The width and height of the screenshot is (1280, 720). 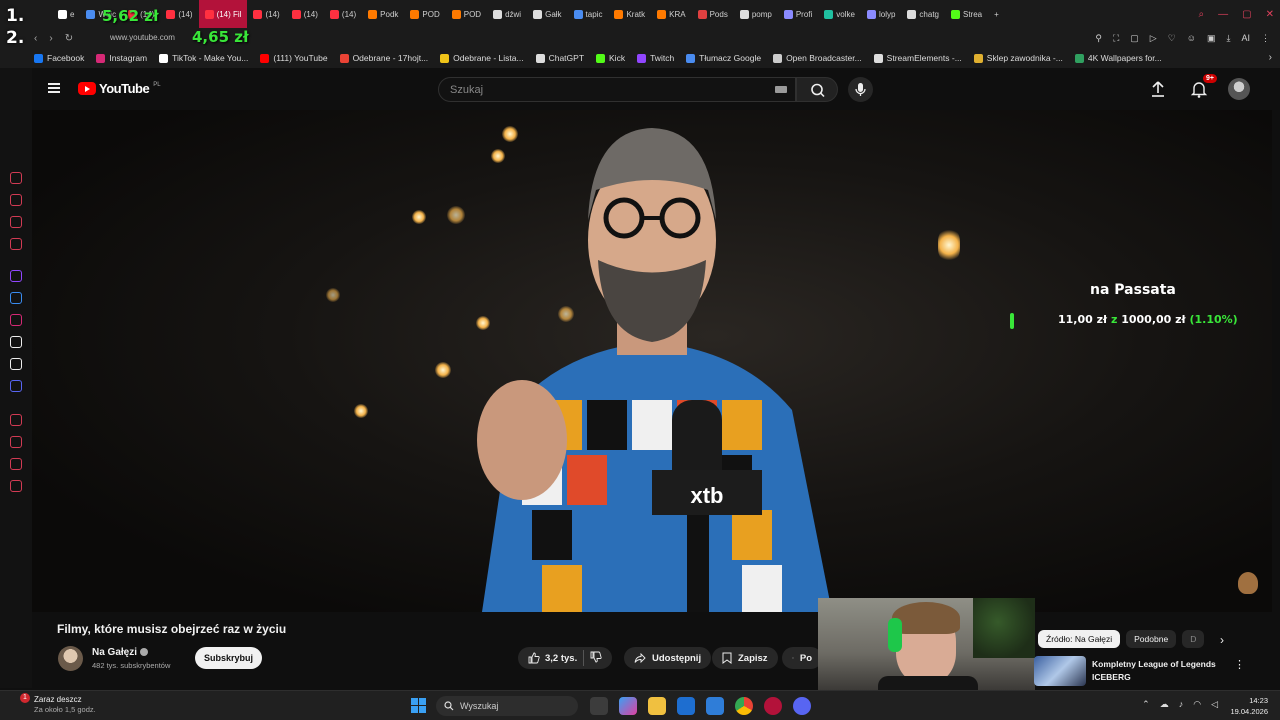 I want to click on url-field: www.youtube.com, so click(x=142, y=38).